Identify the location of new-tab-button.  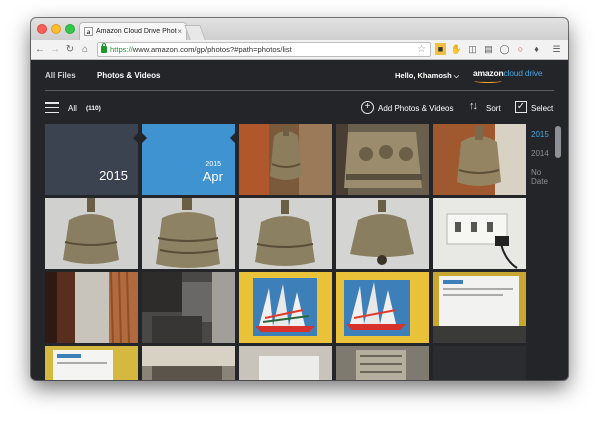
(195, 32).